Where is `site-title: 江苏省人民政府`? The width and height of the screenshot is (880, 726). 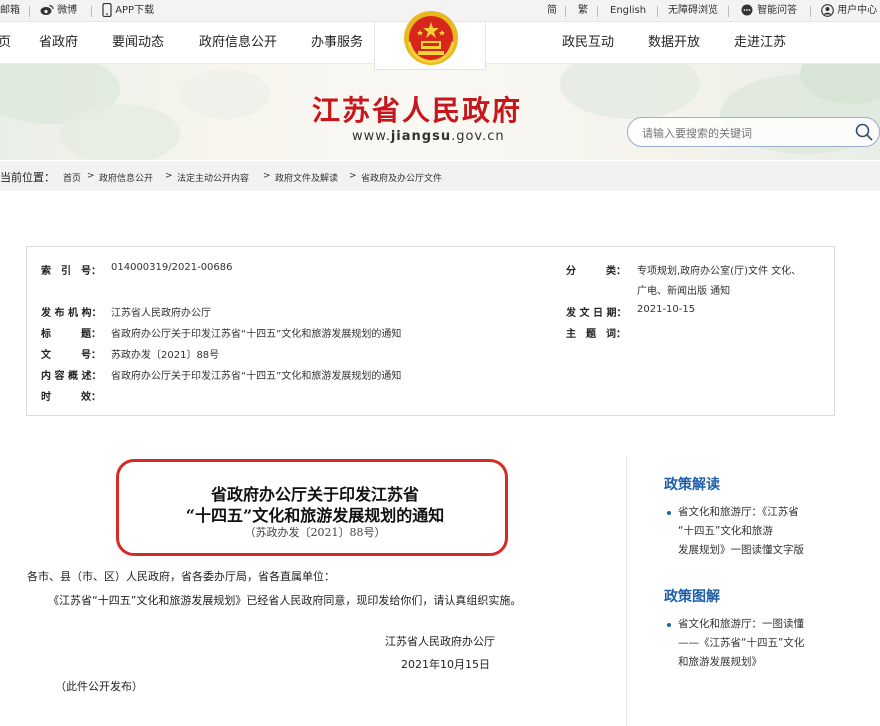
site-title: 江苏省人民政府 is located at coordinates (417, 110).